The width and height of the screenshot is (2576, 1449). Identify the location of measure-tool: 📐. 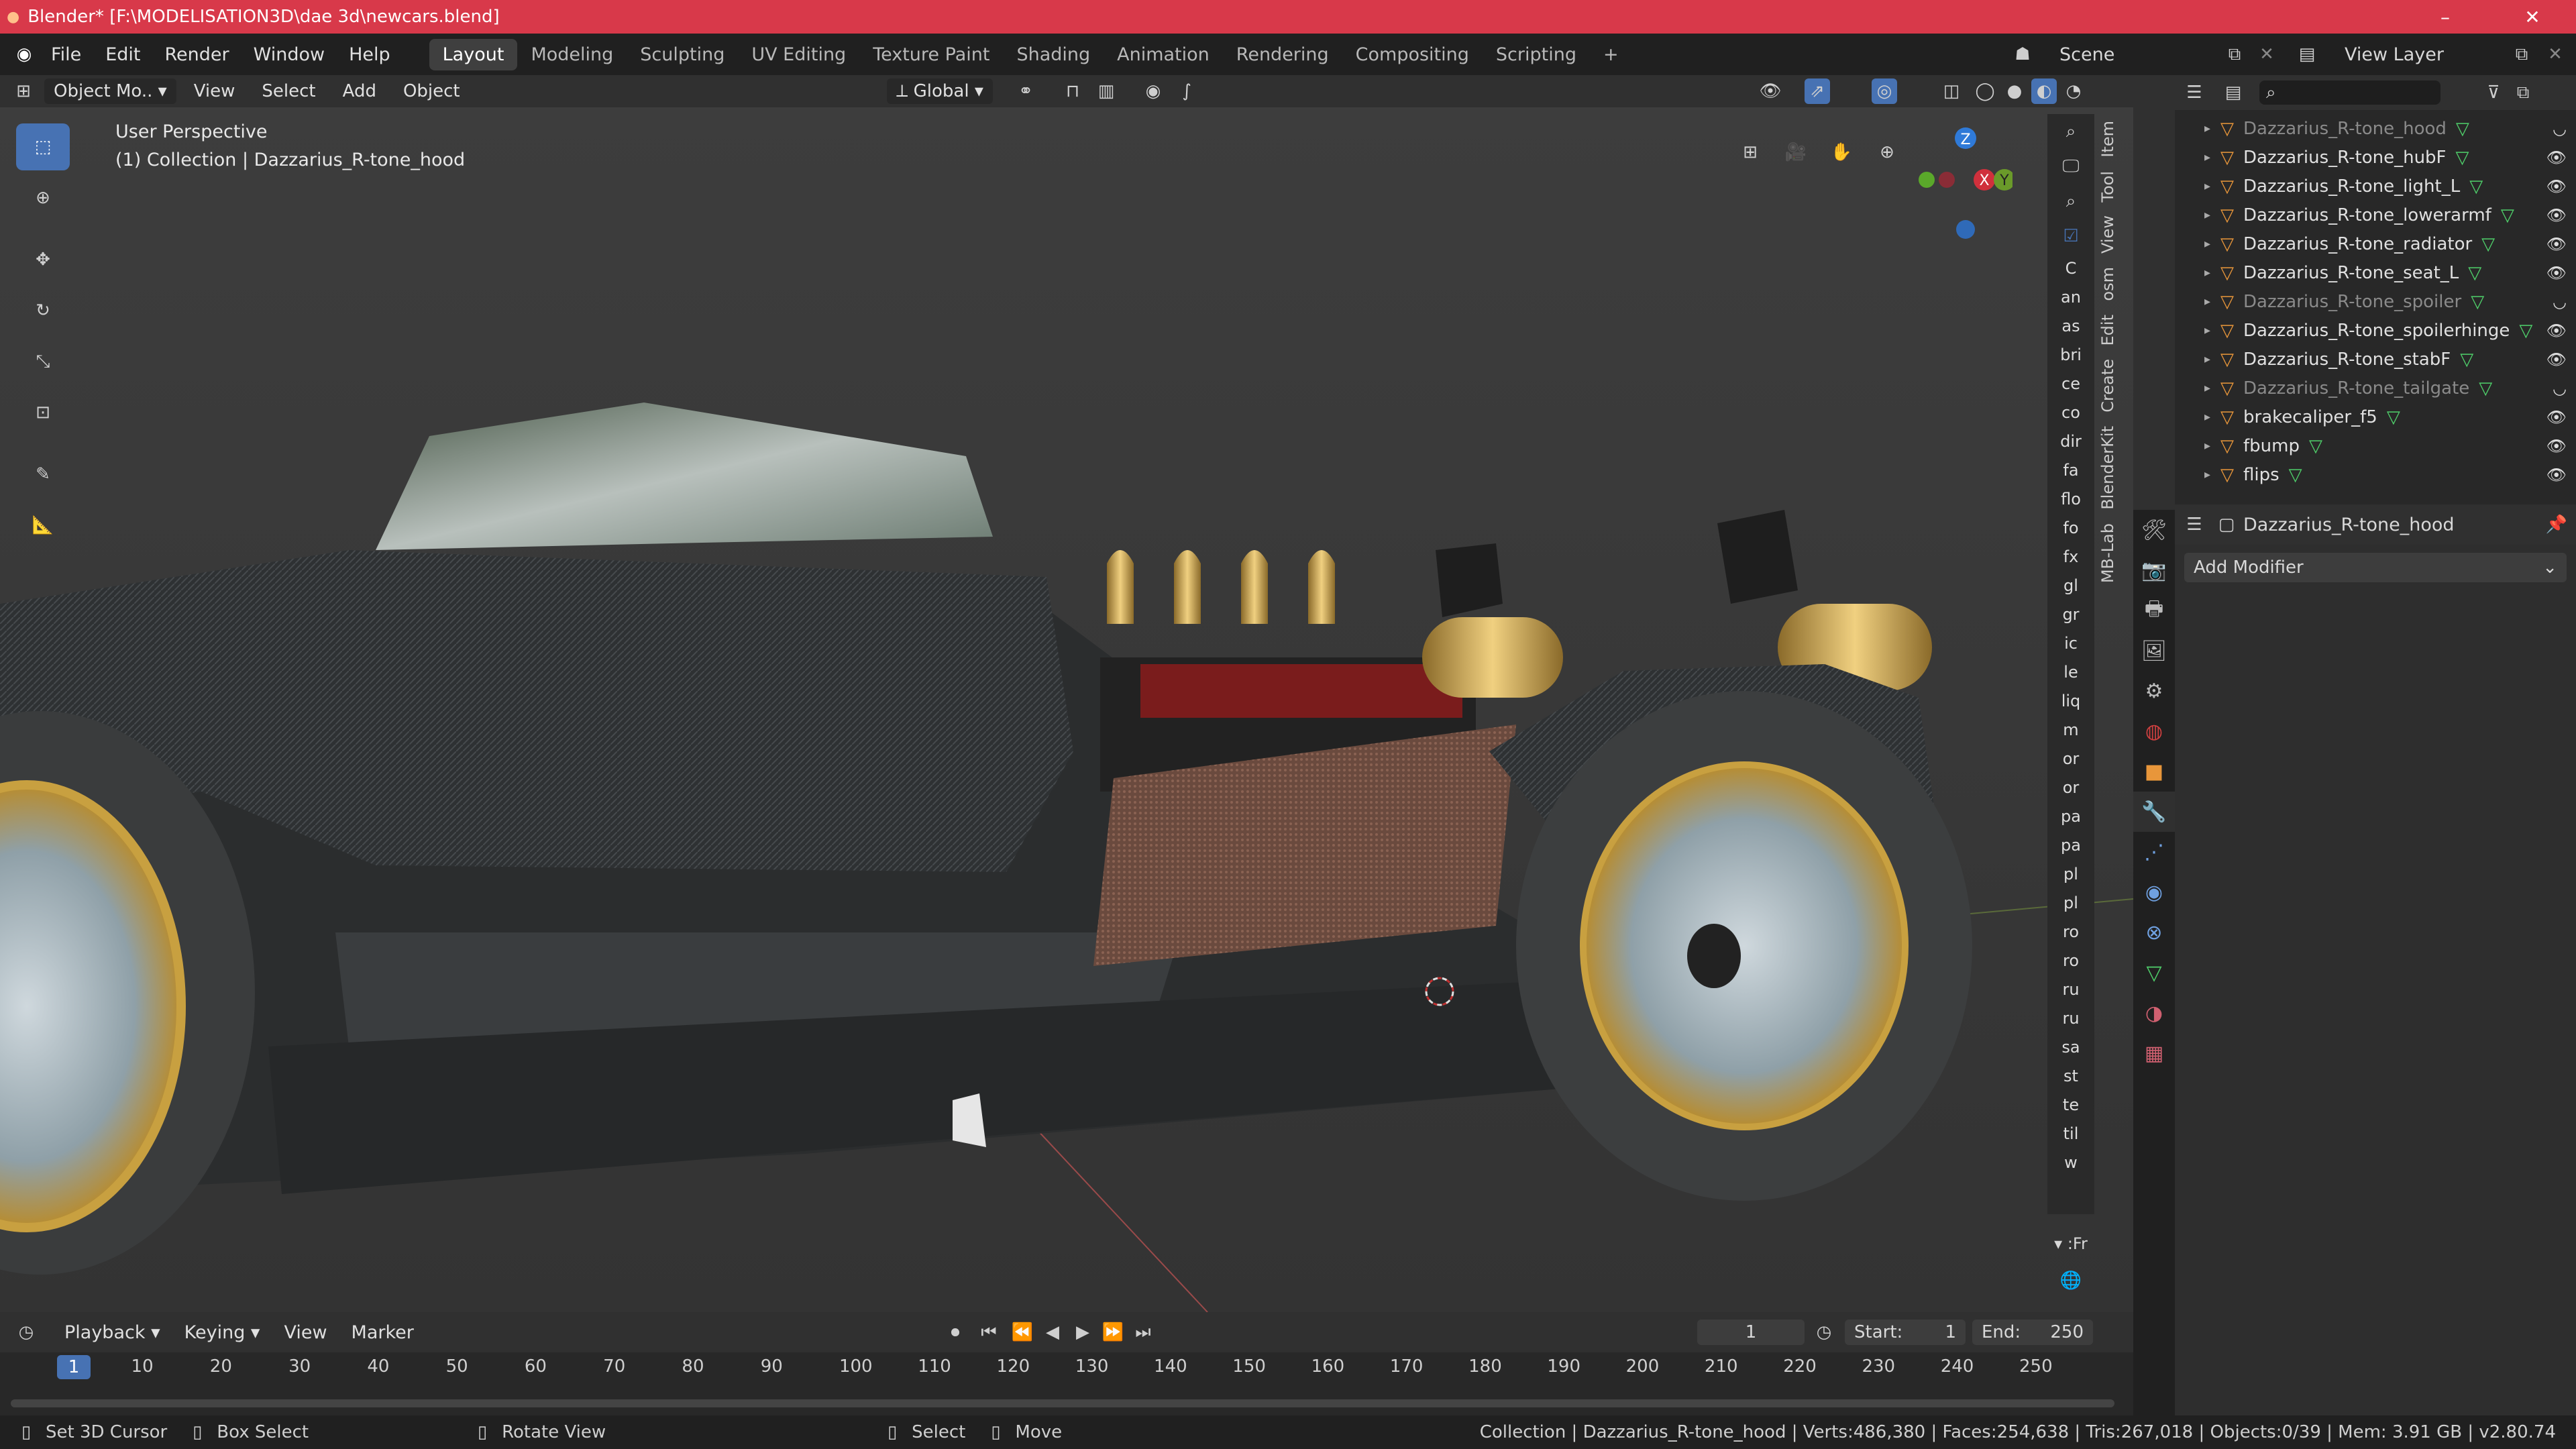
(43, 525).